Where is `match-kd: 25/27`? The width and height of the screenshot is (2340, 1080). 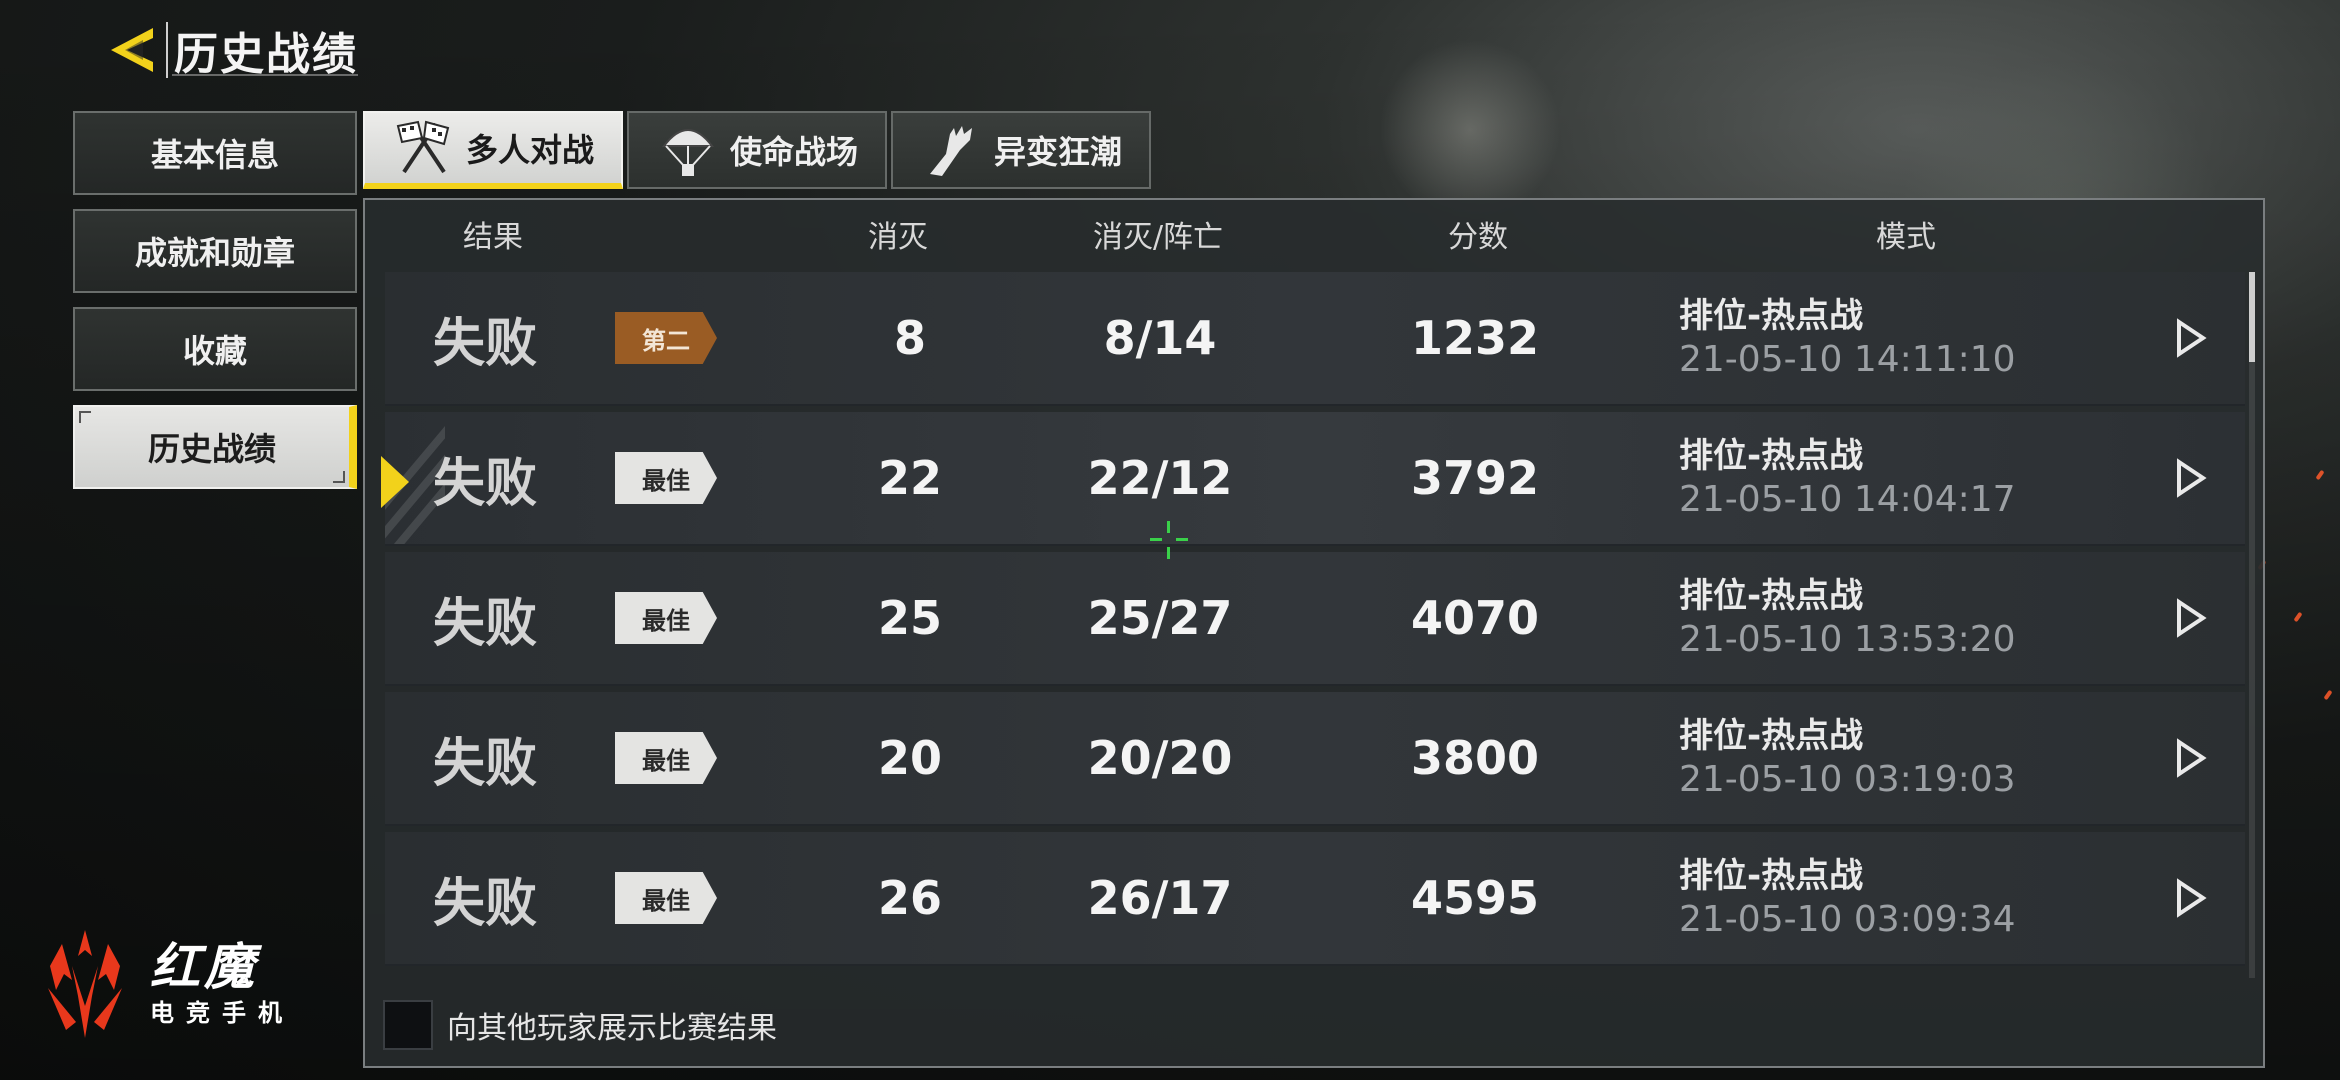 match-kd: 25/27 is located at coordinates (1160, 618).